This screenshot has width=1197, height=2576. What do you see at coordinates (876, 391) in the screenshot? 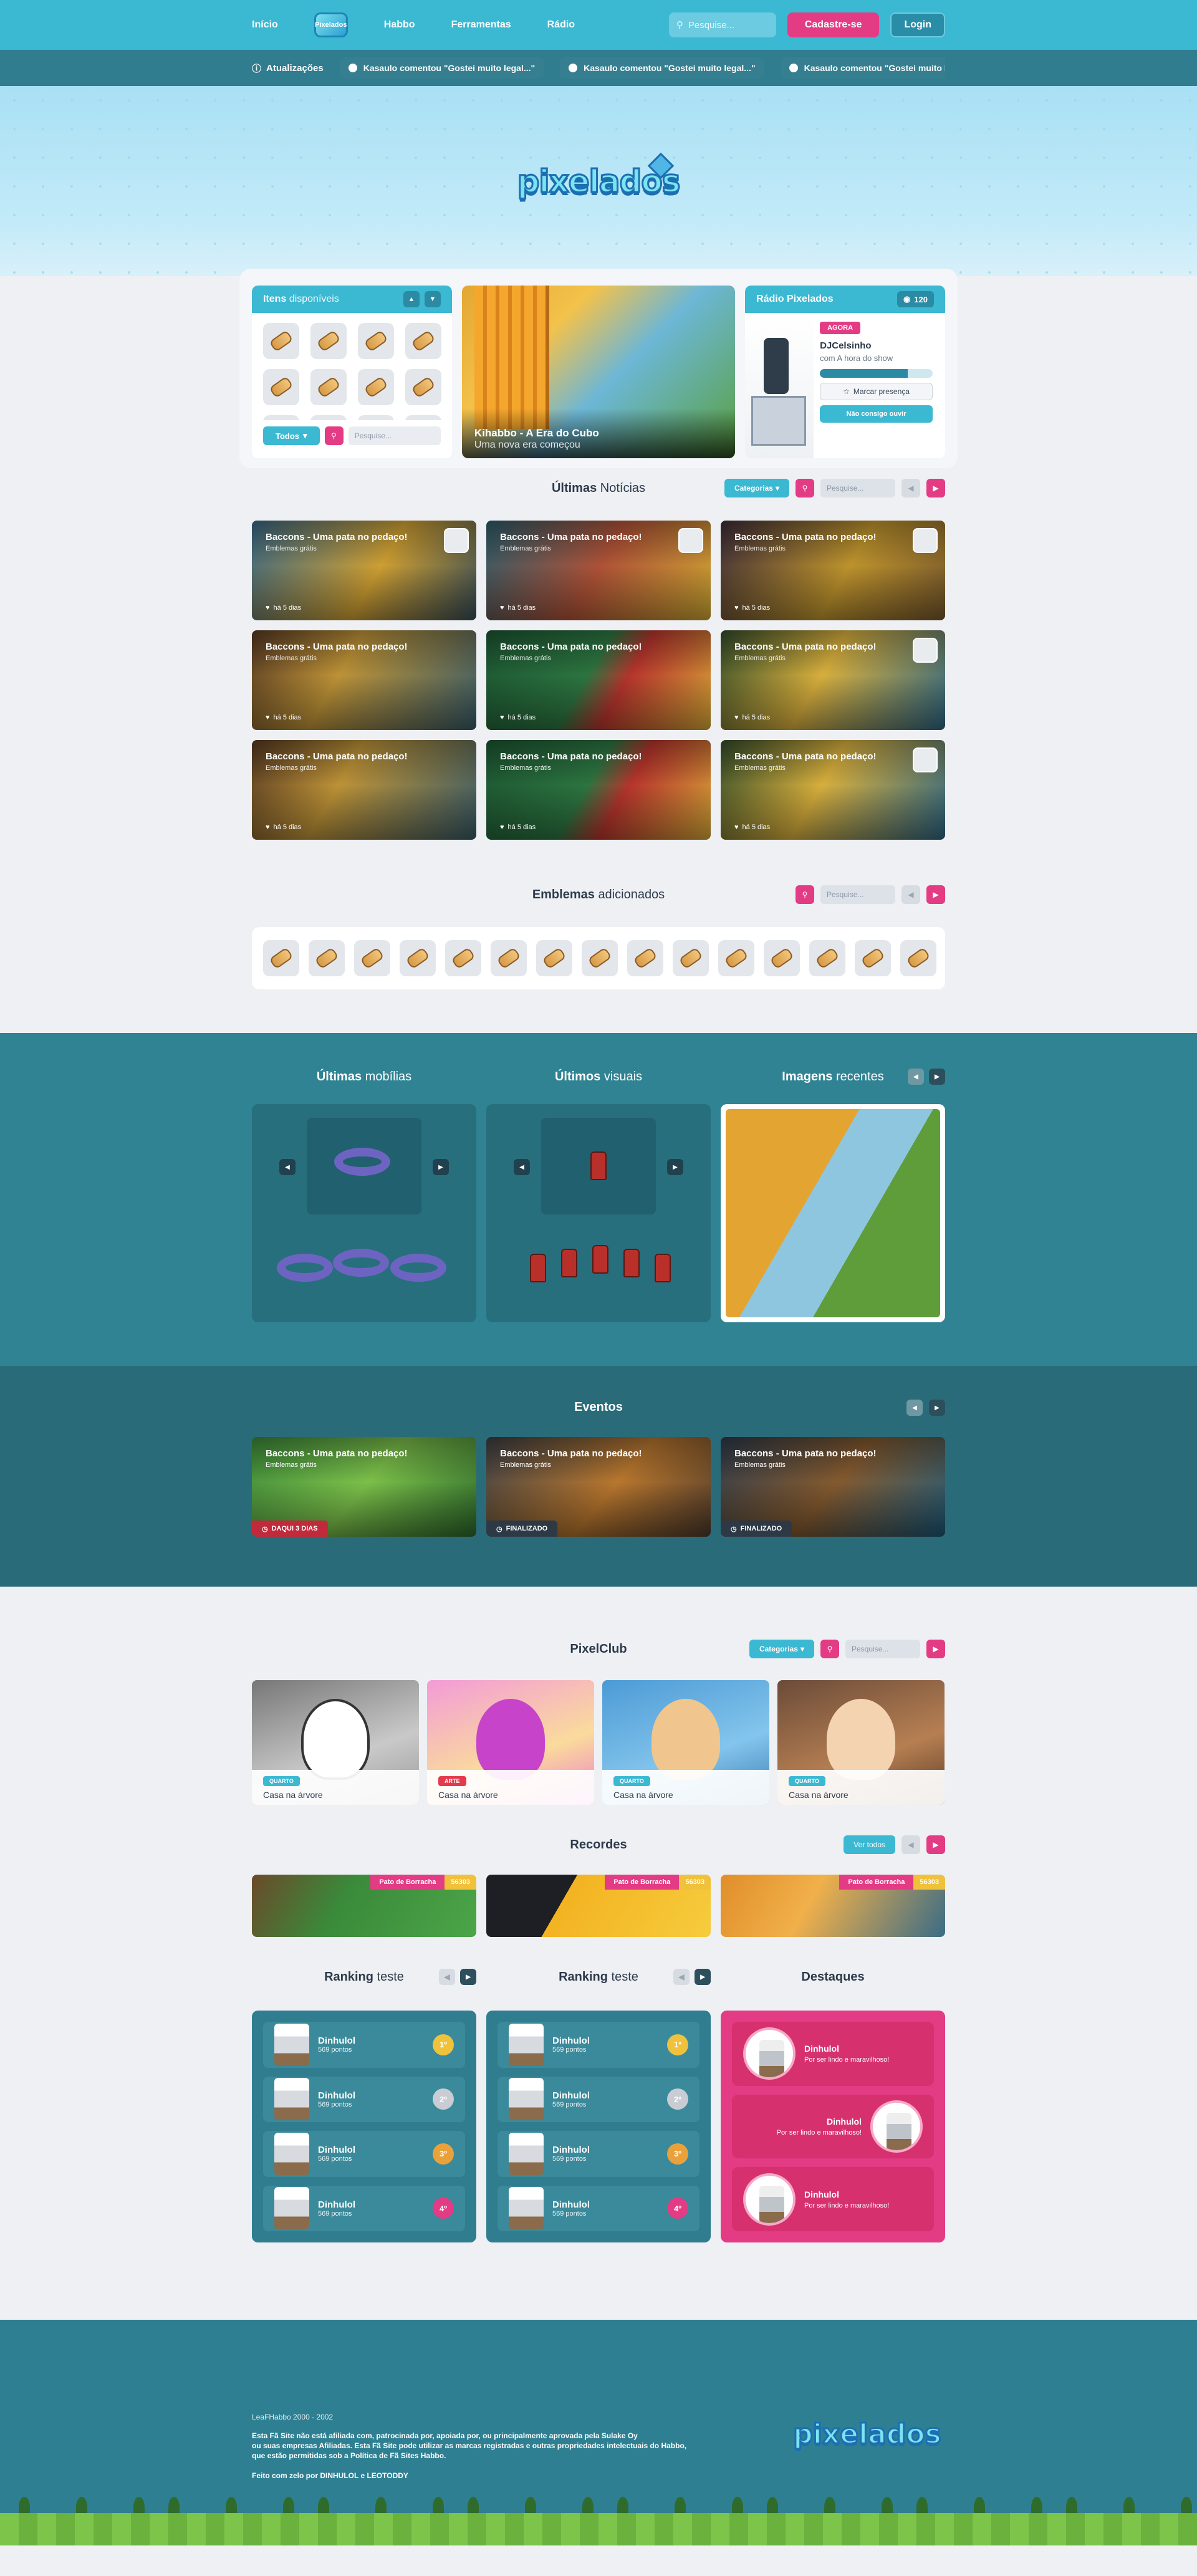
I see `mark-presence-button: ☆ Marcar presença` at bounding box center [876, 391].